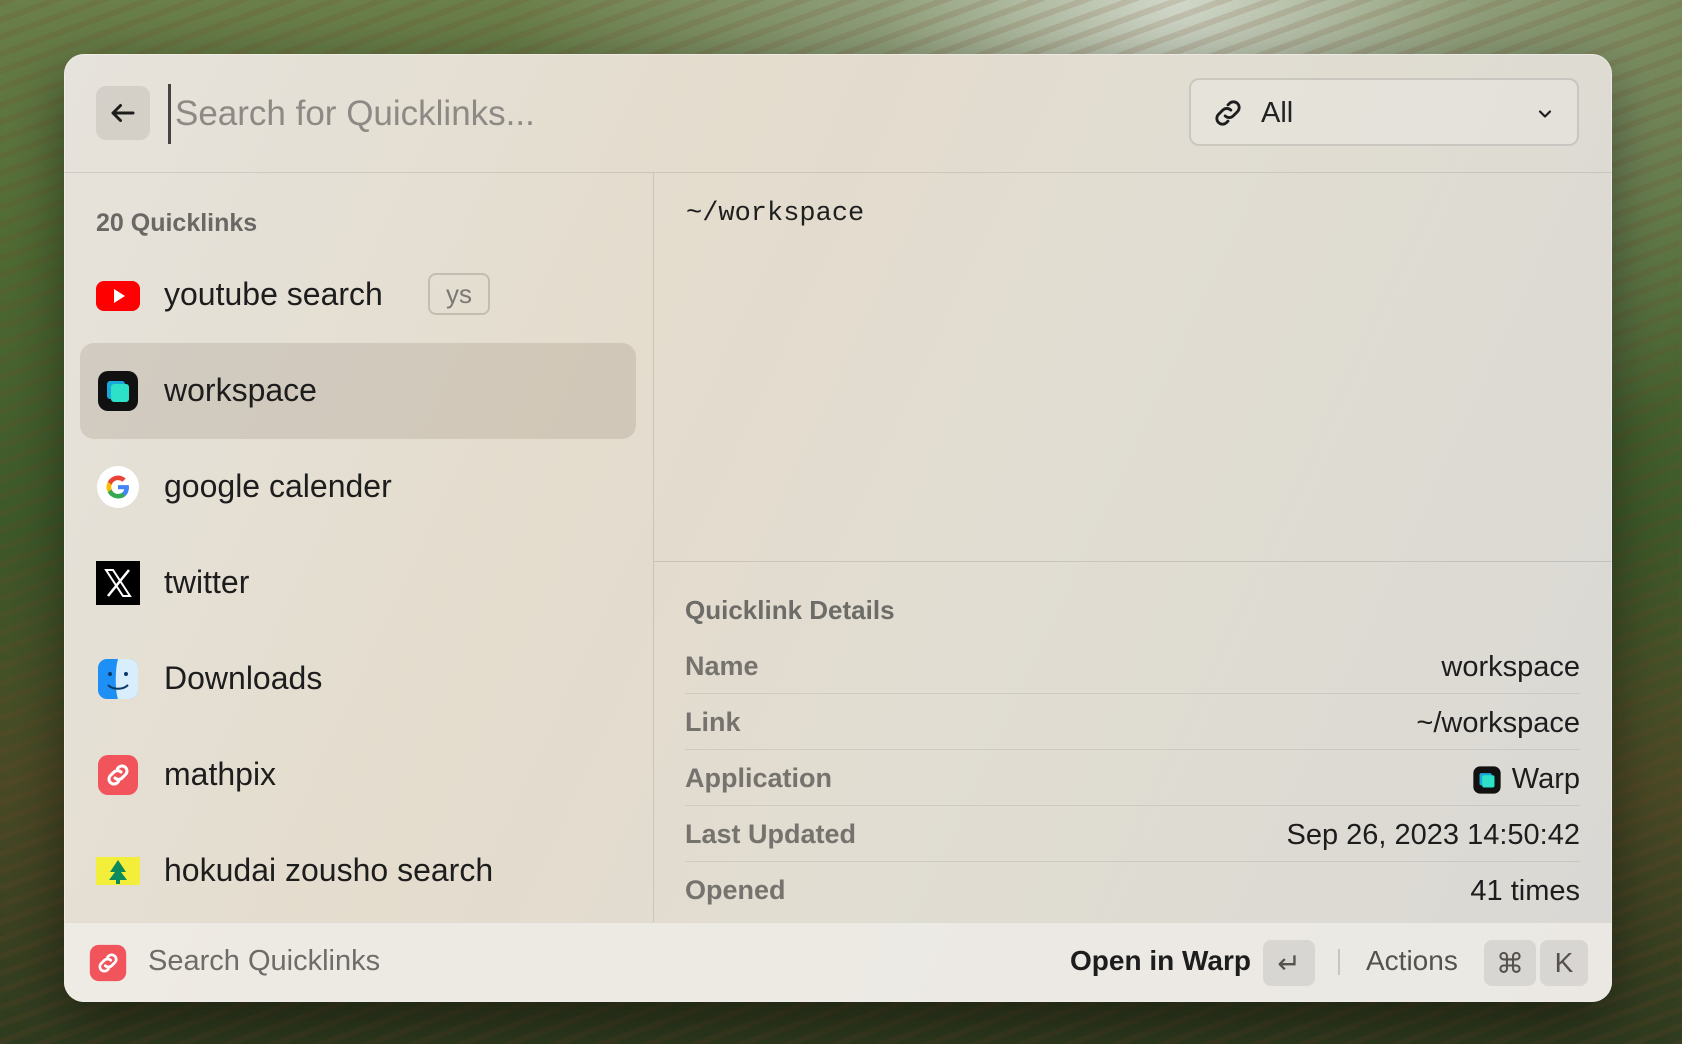  I want to click on filter-dropdown: All, so click(1384, 112).